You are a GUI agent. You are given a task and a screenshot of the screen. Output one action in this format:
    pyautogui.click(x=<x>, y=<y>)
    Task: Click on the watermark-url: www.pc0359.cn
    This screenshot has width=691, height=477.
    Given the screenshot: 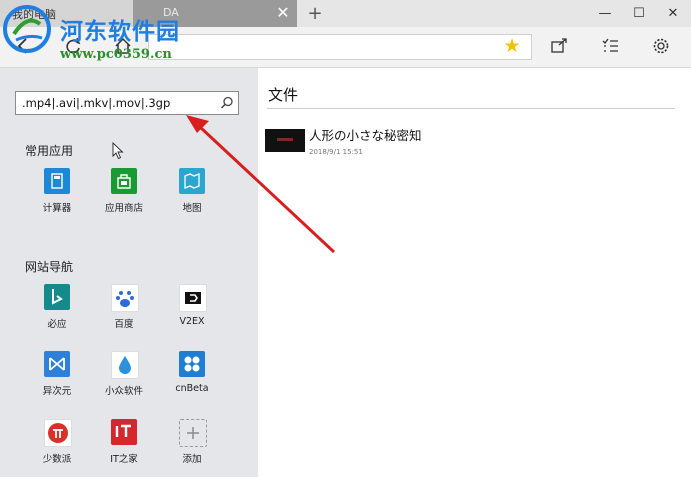 What is the action you would take?
    pyautogui.click(x=116, y=54)
    